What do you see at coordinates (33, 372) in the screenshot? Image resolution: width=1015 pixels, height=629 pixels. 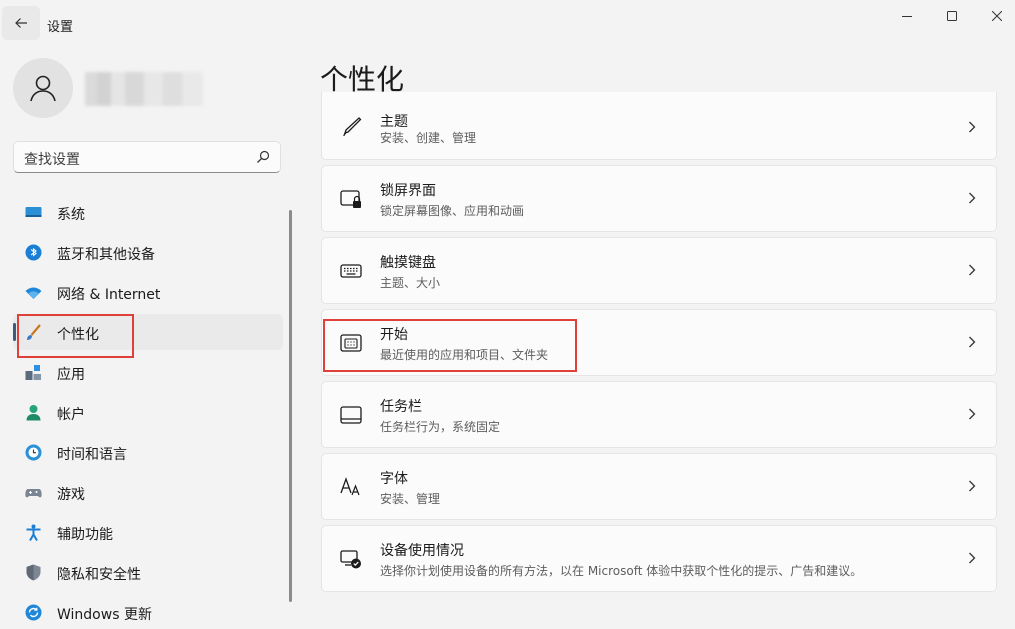 I see `apps-icon` at bounding box center [33, 372].